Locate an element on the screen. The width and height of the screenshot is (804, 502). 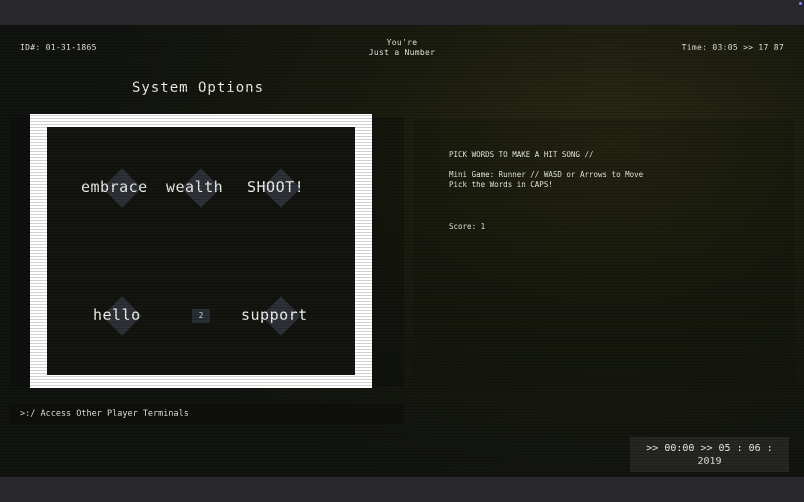
clock-panel: >> 00:00 >> 05 : 06 : 2019 is located at coordinates (709, 454).